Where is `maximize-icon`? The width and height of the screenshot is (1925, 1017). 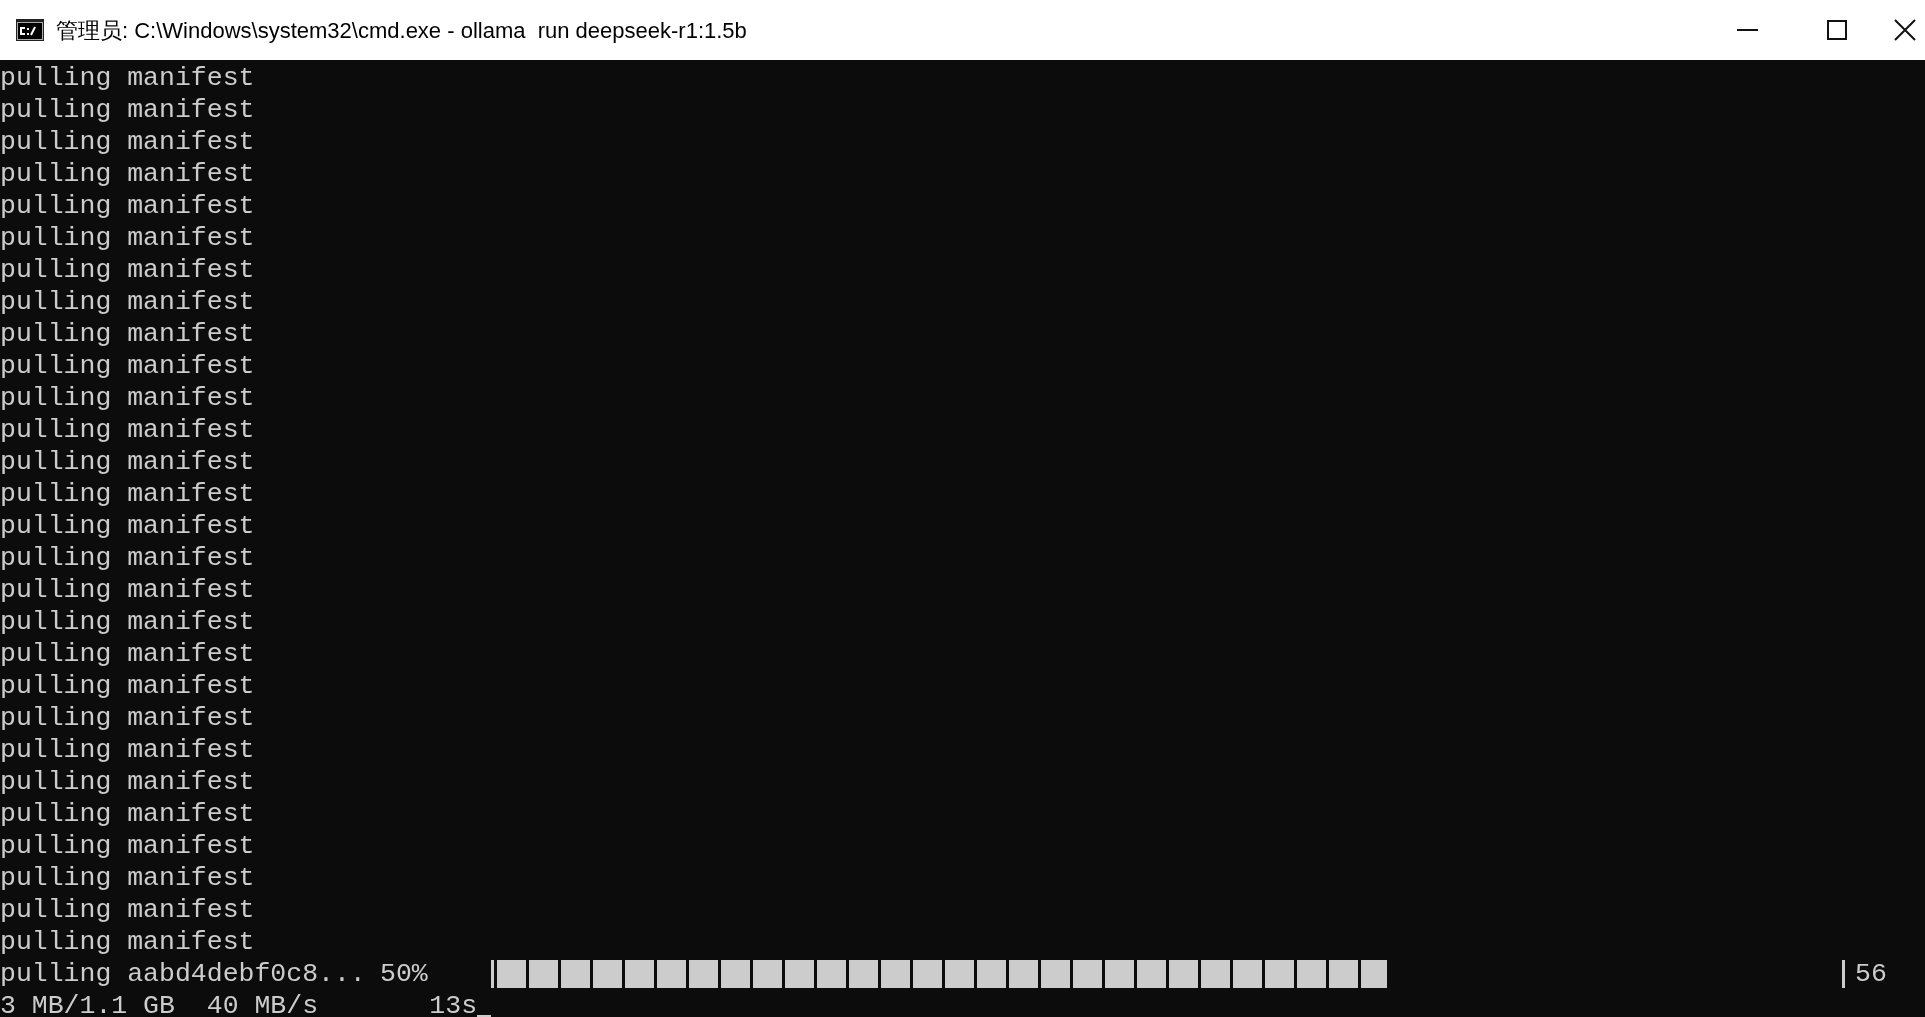 maximize-icon is located at coordinates (1837, 30).